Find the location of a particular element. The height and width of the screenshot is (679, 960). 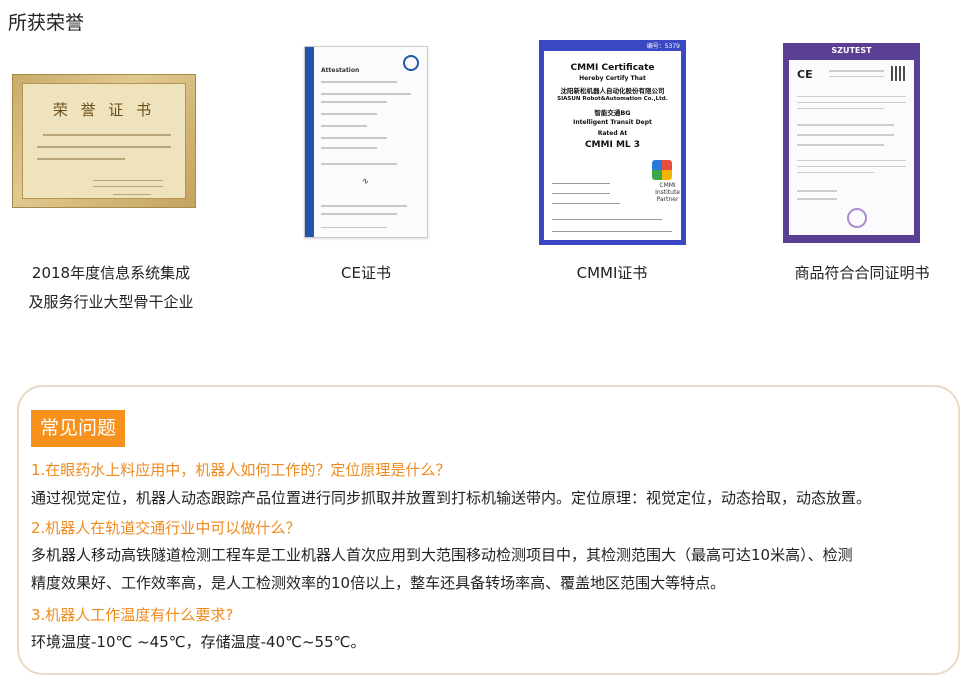

certificate-heading: Attestation is located at coordinates (340, 70).